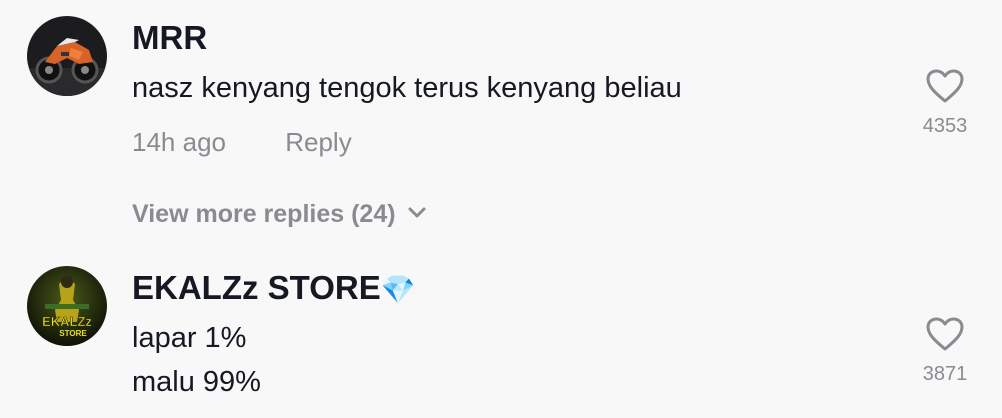 The width and height of the screenshot is (1002, 418). I want to click on avatar-mrr, so click(67, 56).